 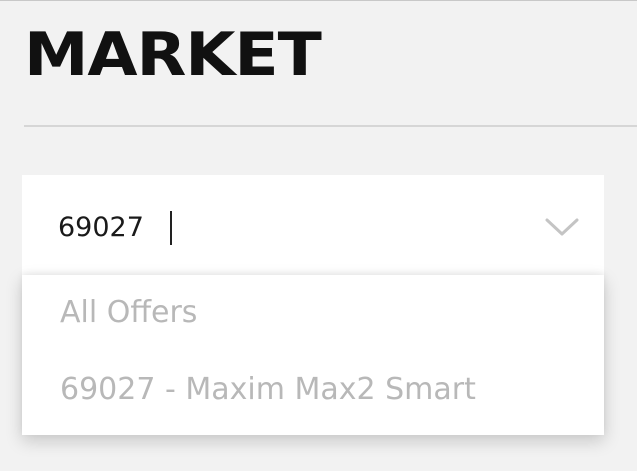 I want to click on top-border, so click(x=318, y=0).